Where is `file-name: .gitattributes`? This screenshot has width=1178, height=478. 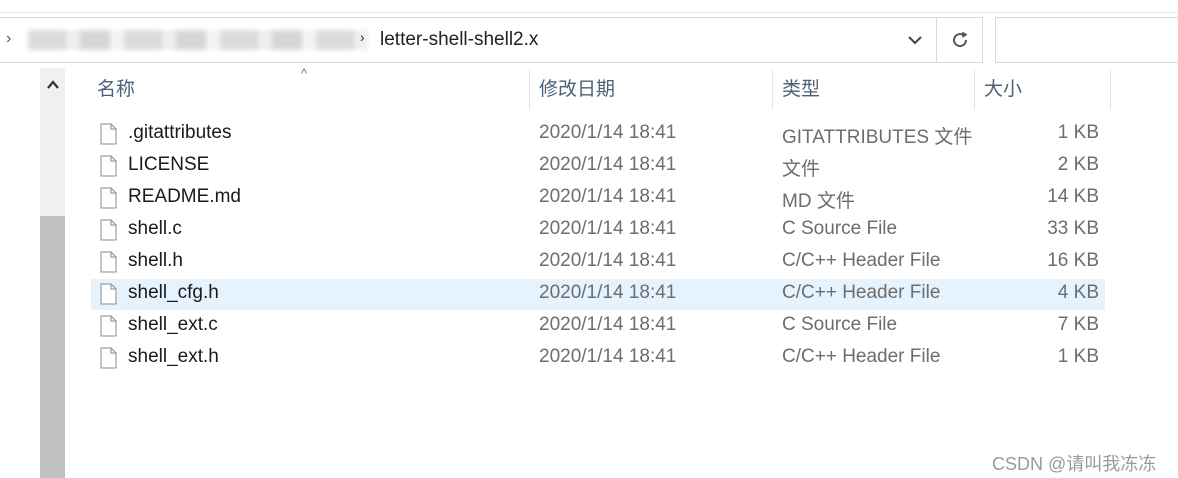
file-name: .gitattributes is located at coordinates (180, 133).